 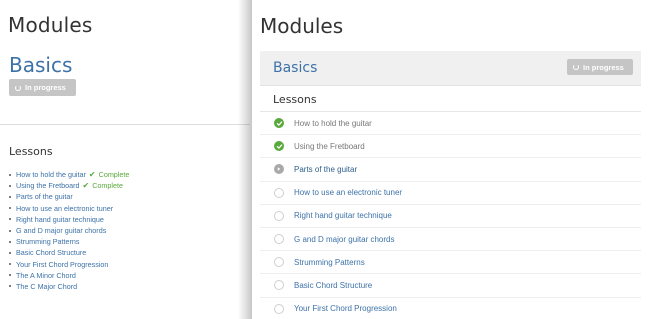 What do you see at coordinates (61, 230) in the screenshot?
I see `lesson-link: G and D major guitar chords` at bounding box center [61, 230].